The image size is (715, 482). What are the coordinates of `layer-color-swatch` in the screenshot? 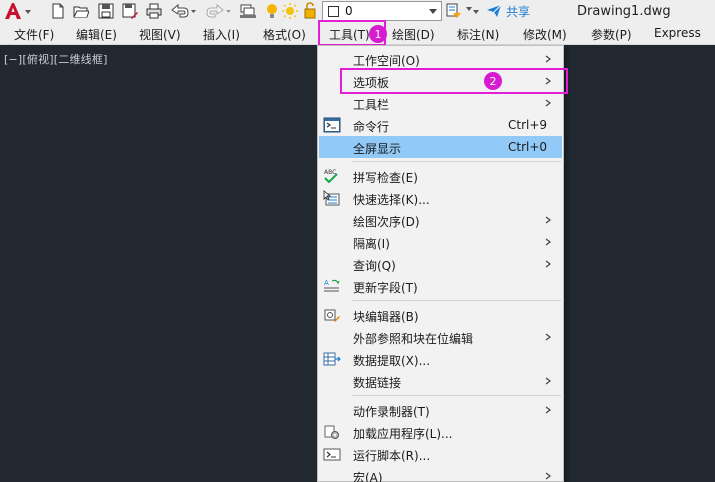 It's located at (333, 11).